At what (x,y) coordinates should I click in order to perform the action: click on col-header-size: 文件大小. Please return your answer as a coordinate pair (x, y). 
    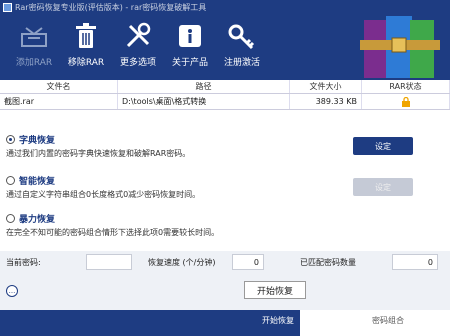
    Looking at the image, I should click on (326, 86).